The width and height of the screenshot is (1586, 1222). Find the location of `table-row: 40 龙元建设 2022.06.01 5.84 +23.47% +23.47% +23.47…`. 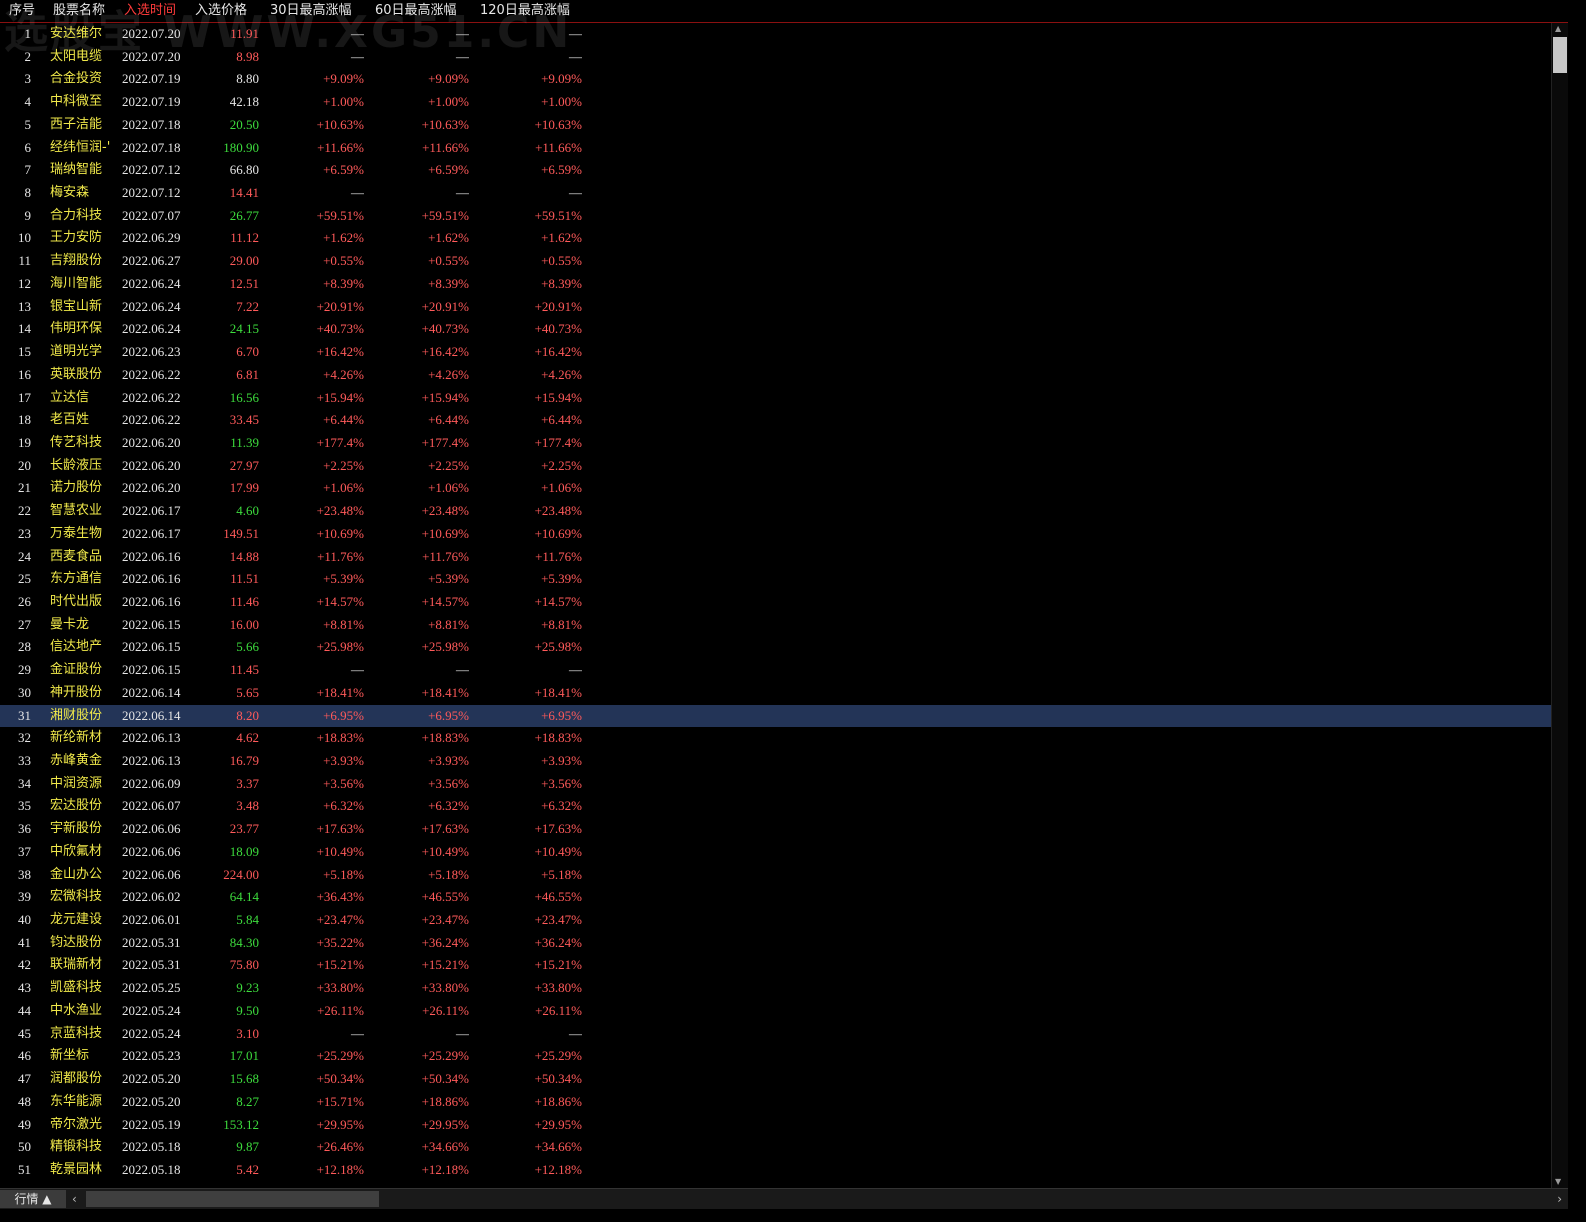

table-row: 40 龙元建设 2022.06.01 5.84 +23.47% +23.47% +23.47… is located at coordinates (776, 920).